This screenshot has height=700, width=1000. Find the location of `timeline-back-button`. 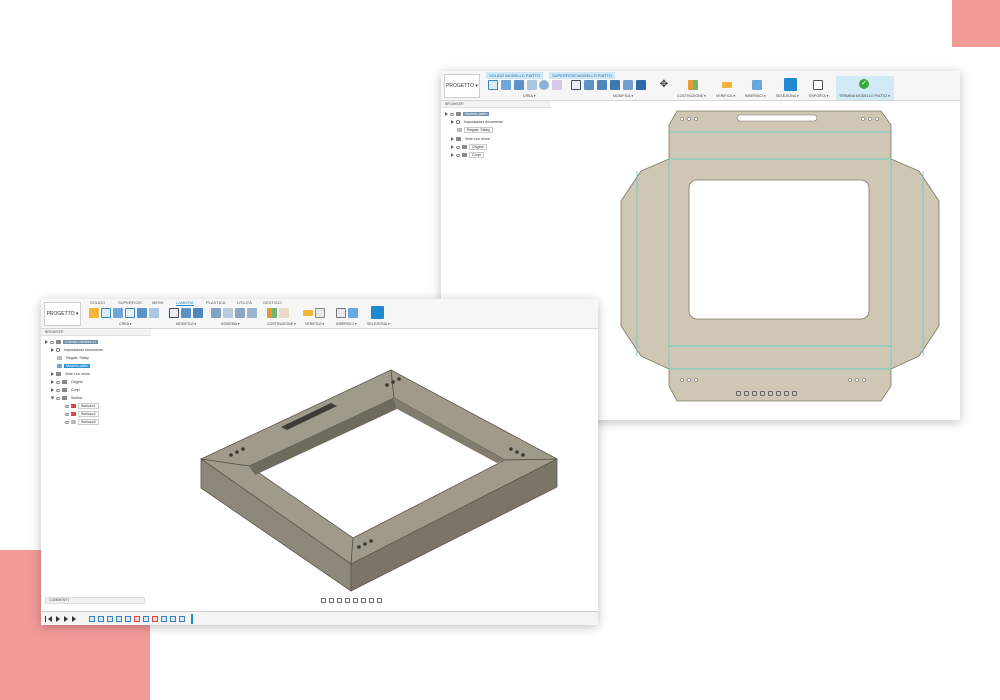

timeline-back-button is located at coordinates (50, 619).